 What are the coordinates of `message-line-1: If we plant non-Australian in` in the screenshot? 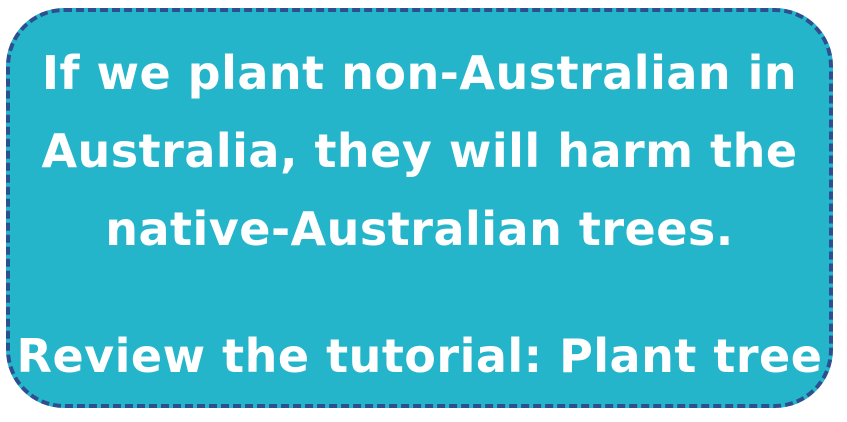 It's located at (419, 73).